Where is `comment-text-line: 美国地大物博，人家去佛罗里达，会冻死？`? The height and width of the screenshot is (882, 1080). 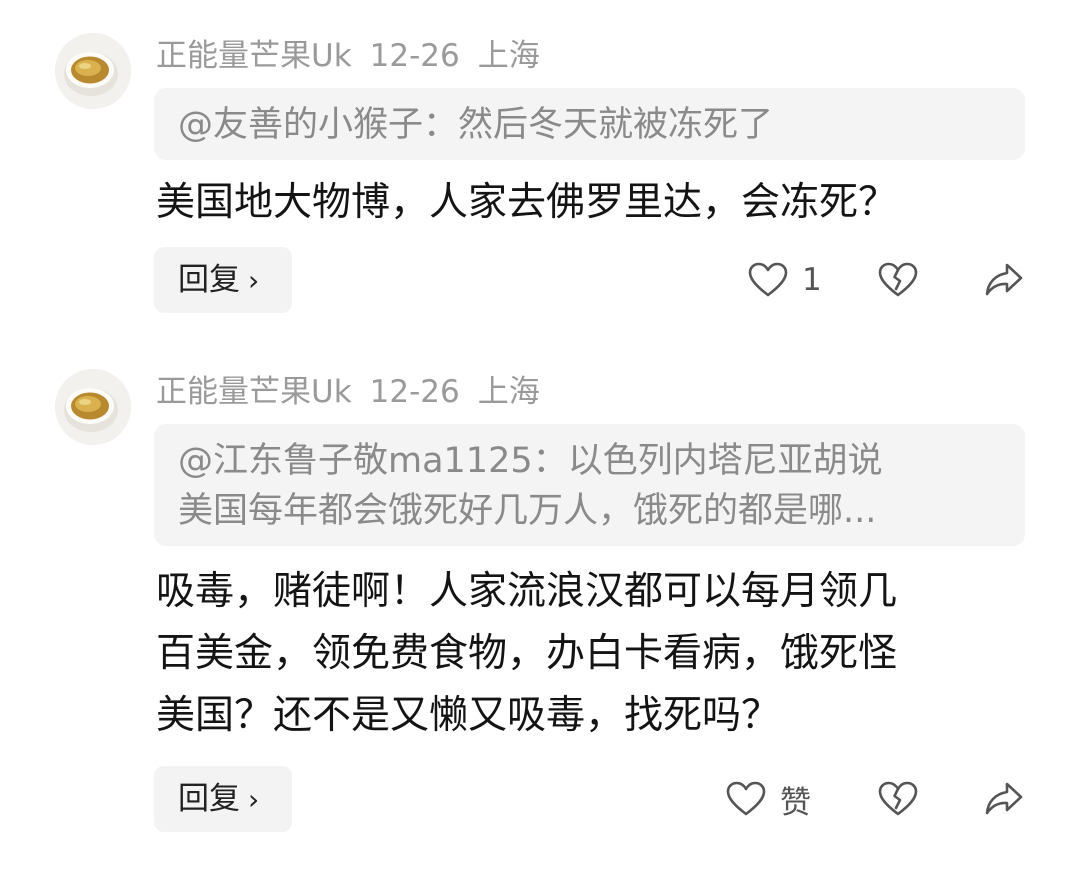
comment-text-line: 美国地大物博，人家去佛罗里达，会冻死？ is located at coordinates (527, 202).